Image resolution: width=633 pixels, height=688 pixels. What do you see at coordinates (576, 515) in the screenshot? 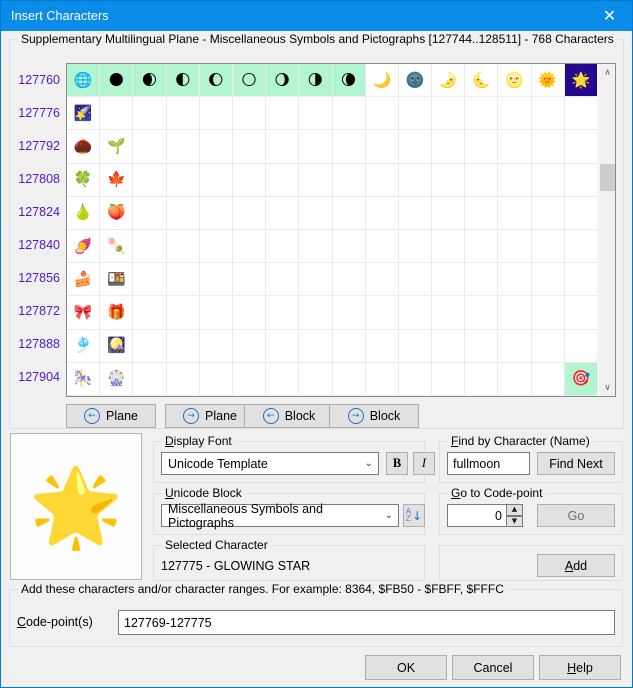
I see `go-button: Go` at bounding box center [576, 515].